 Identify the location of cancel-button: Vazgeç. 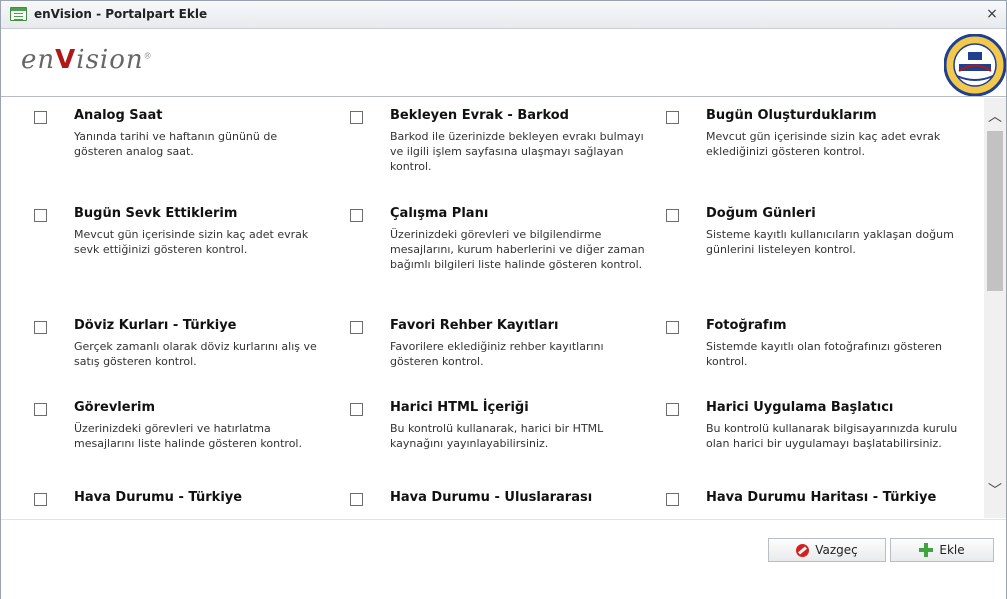
(827, 550).